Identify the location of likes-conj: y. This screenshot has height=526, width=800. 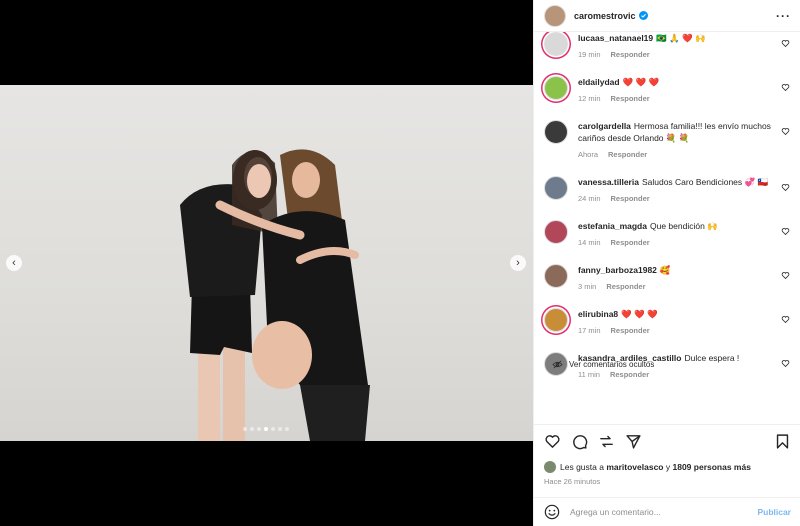
(668, 467).